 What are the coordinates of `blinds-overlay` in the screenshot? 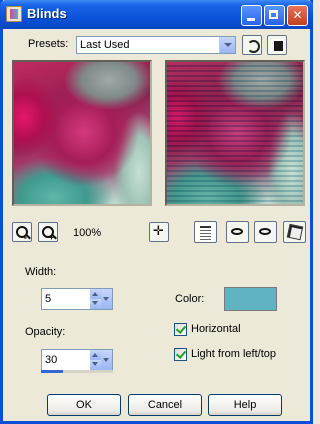 It's located at (235, 133).